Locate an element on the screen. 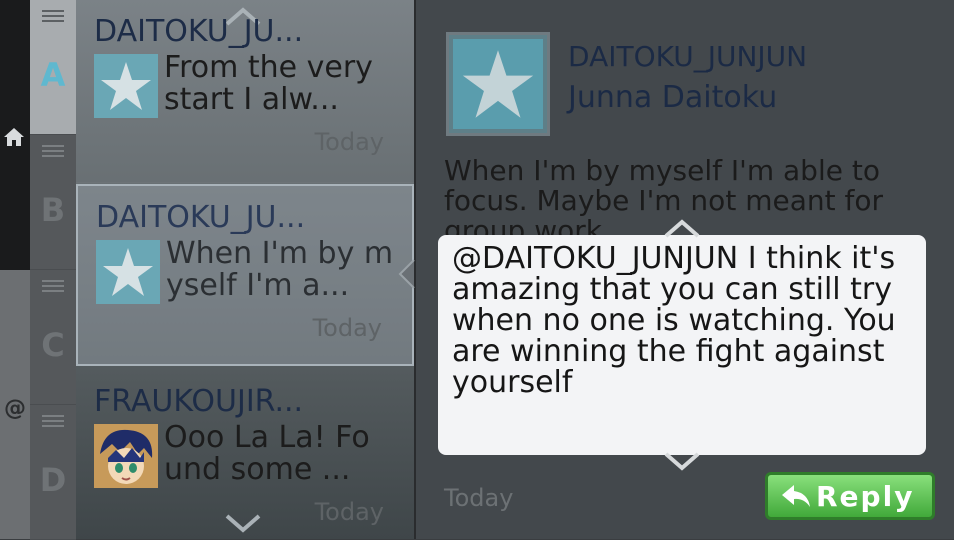 The image size is (954, 540). left-rail: @ is located at coordinates (15, 269).